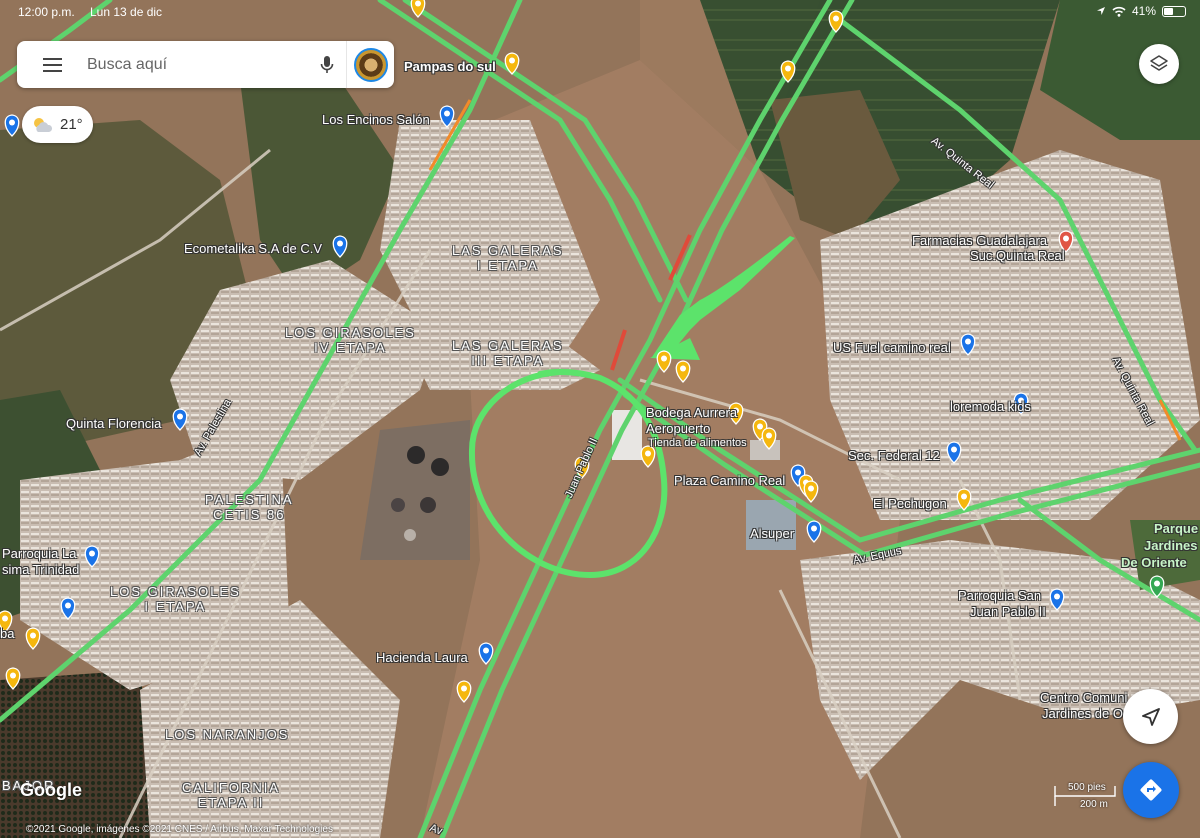 The width and height of the screenshot is (1200, 838). I want to click on area-los-girasoles-i: LOS GIRASOLES I ETAPA, so click(175, 599).